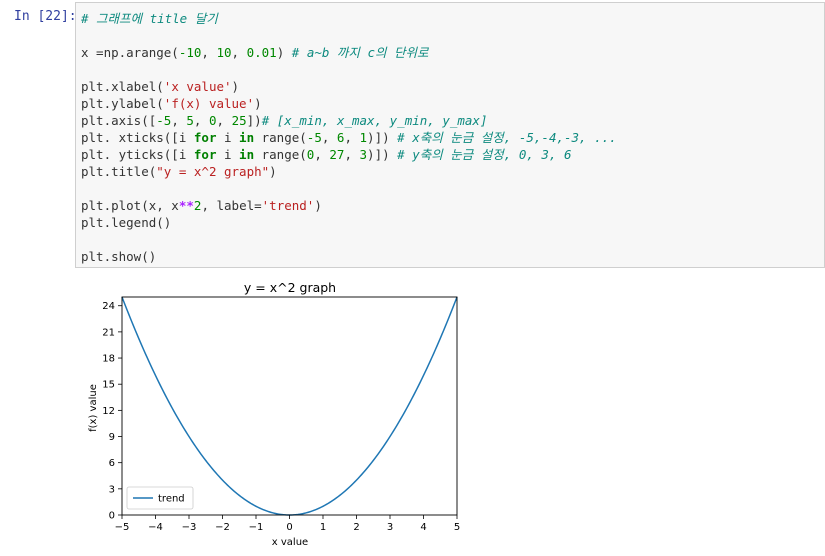 The image size is (825, 556). I want to click on x-tick-label: 3, so click(390, 527).